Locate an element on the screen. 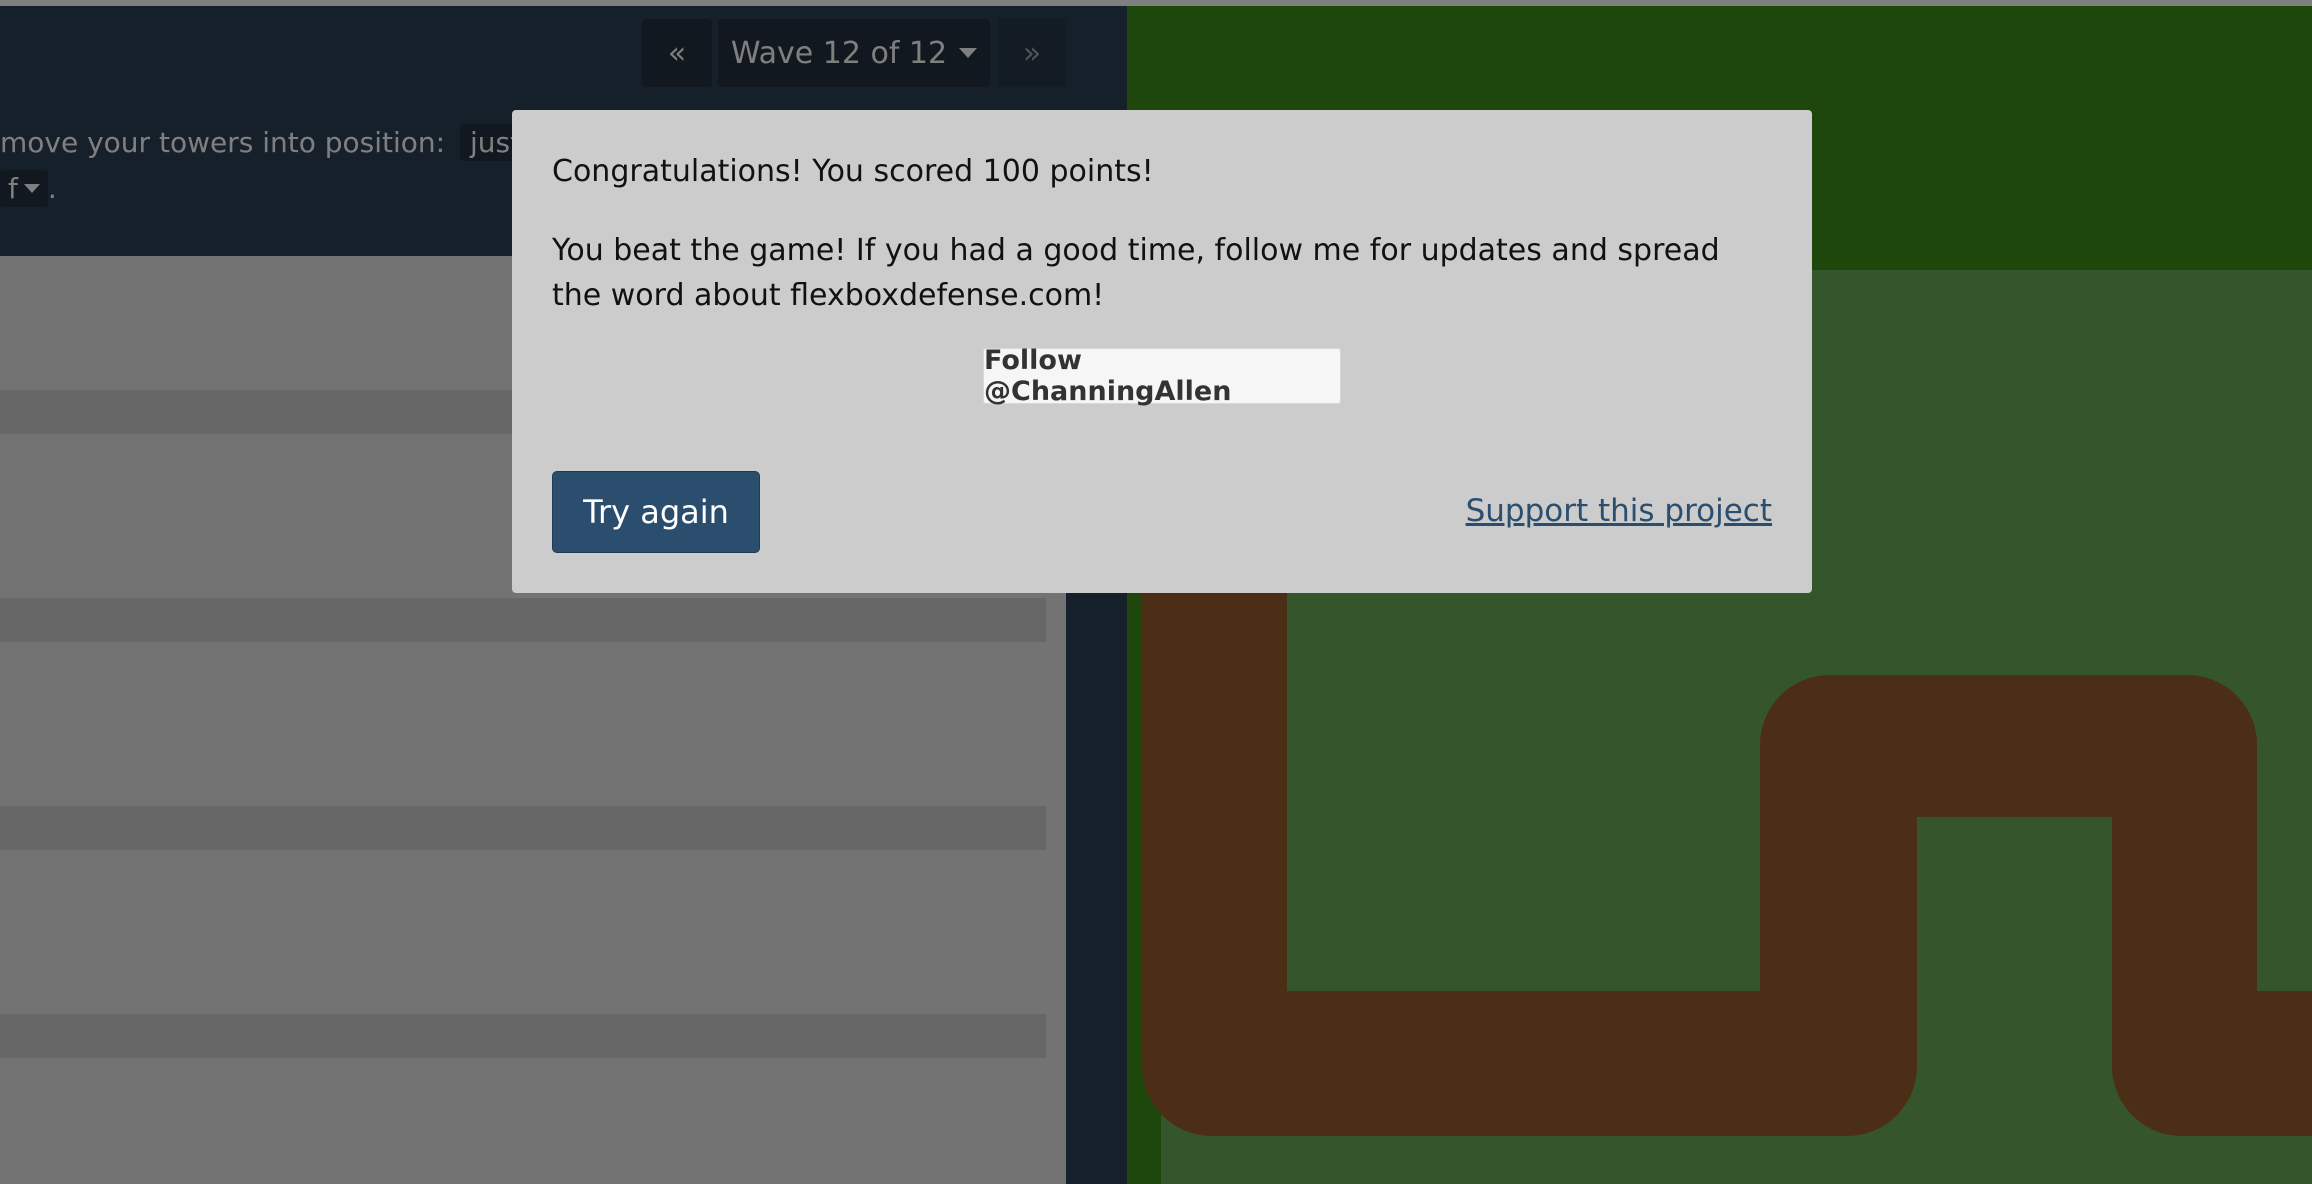 The image size is (2312, 1184). try-again-button: Try again is located at coordinates (656, 512).